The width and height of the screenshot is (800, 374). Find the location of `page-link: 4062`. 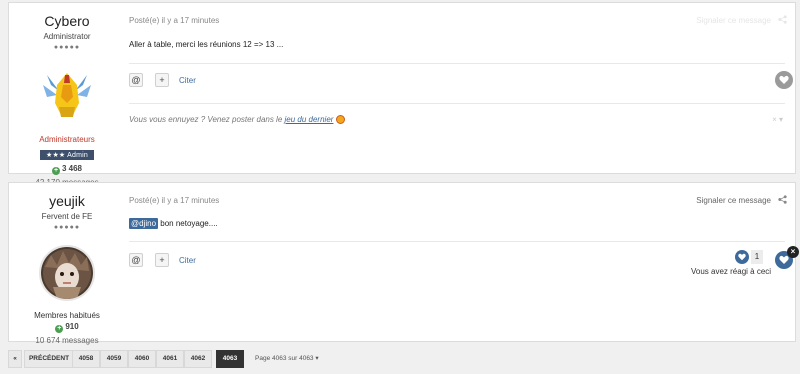

page-link: 4062 is located at coordinates (198, 359).